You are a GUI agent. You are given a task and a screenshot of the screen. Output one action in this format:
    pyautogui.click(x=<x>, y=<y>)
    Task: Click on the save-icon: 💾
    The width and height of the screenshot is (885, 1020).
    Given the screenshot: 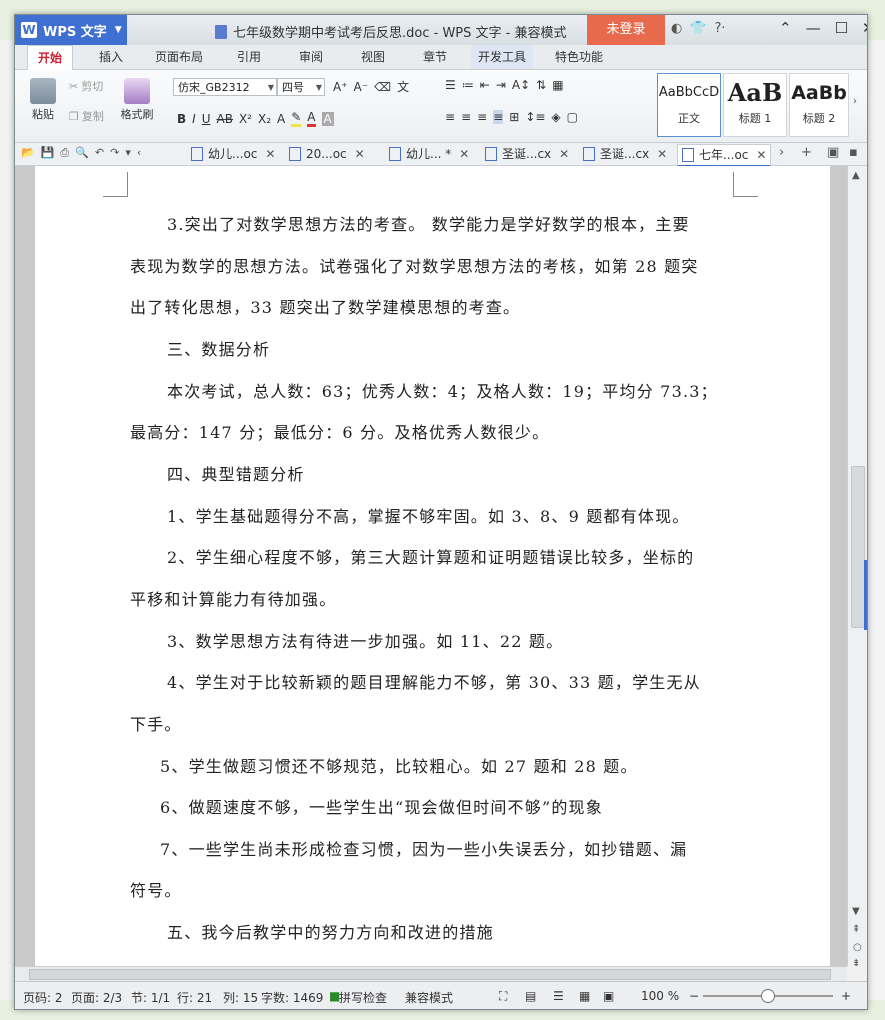 What is the action you would take?
    pyautogui.click(x=48, y=153)
    